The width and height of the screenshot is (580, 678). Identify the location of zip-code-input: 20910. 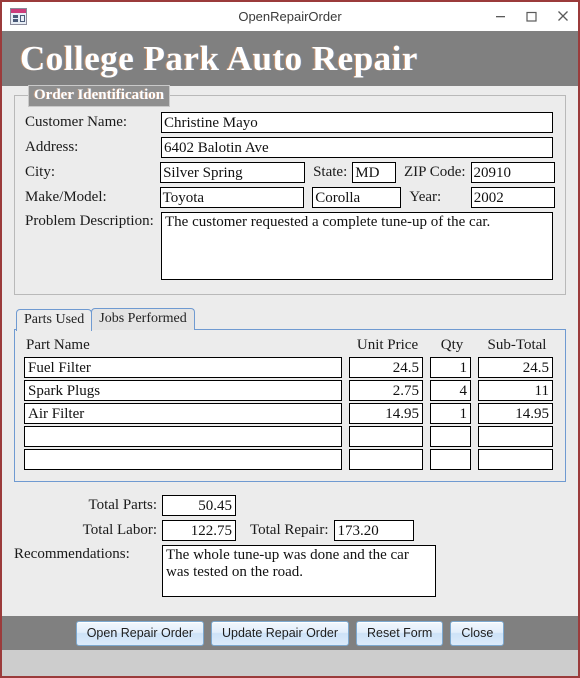
(512, 172).